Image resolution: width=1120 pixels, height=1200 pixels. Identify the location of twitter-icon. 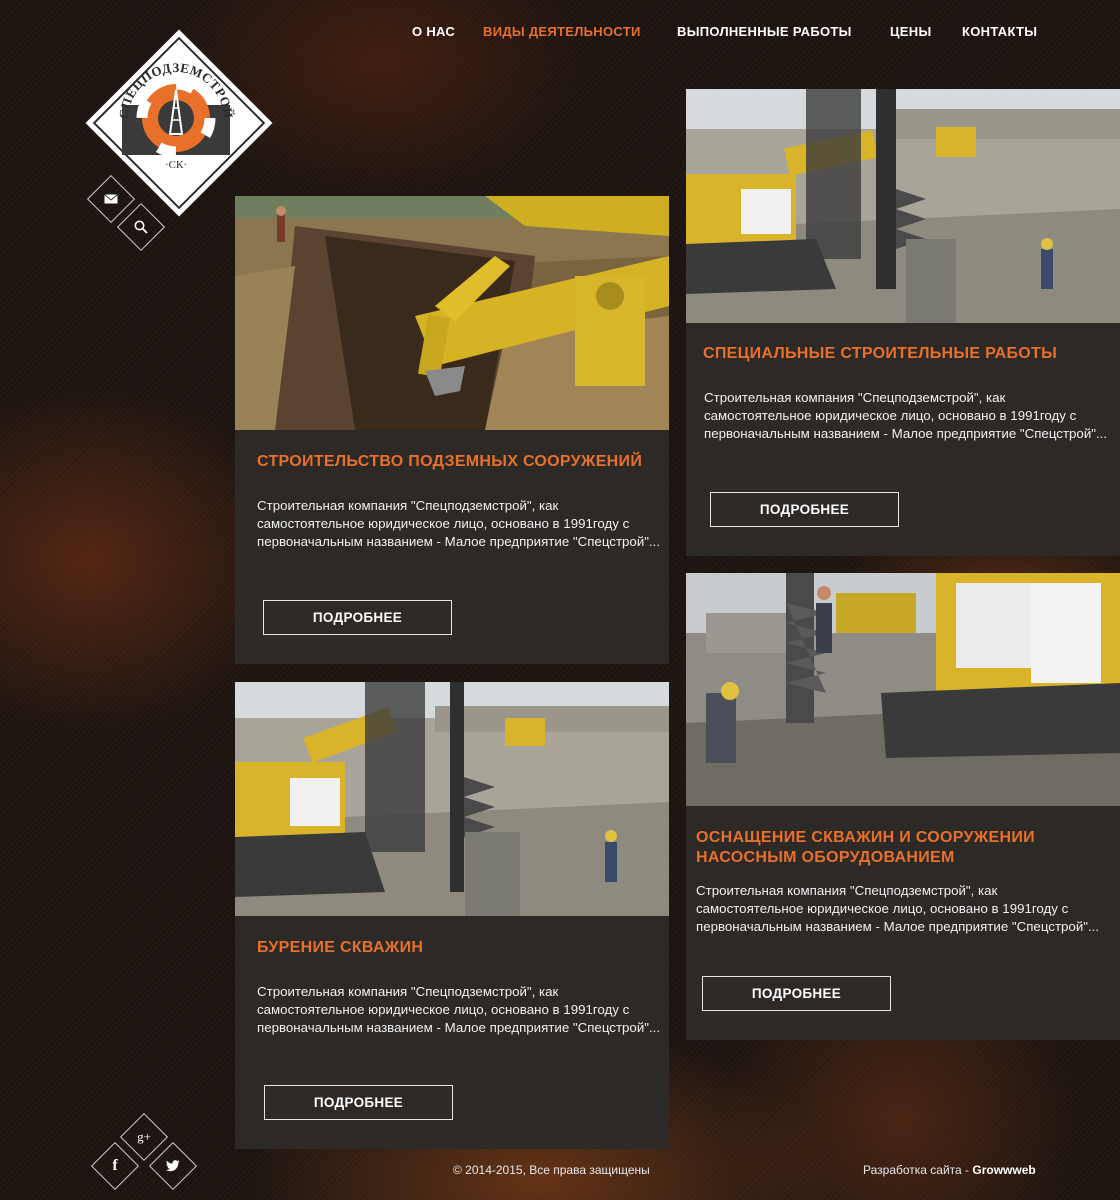
(173, 1166).